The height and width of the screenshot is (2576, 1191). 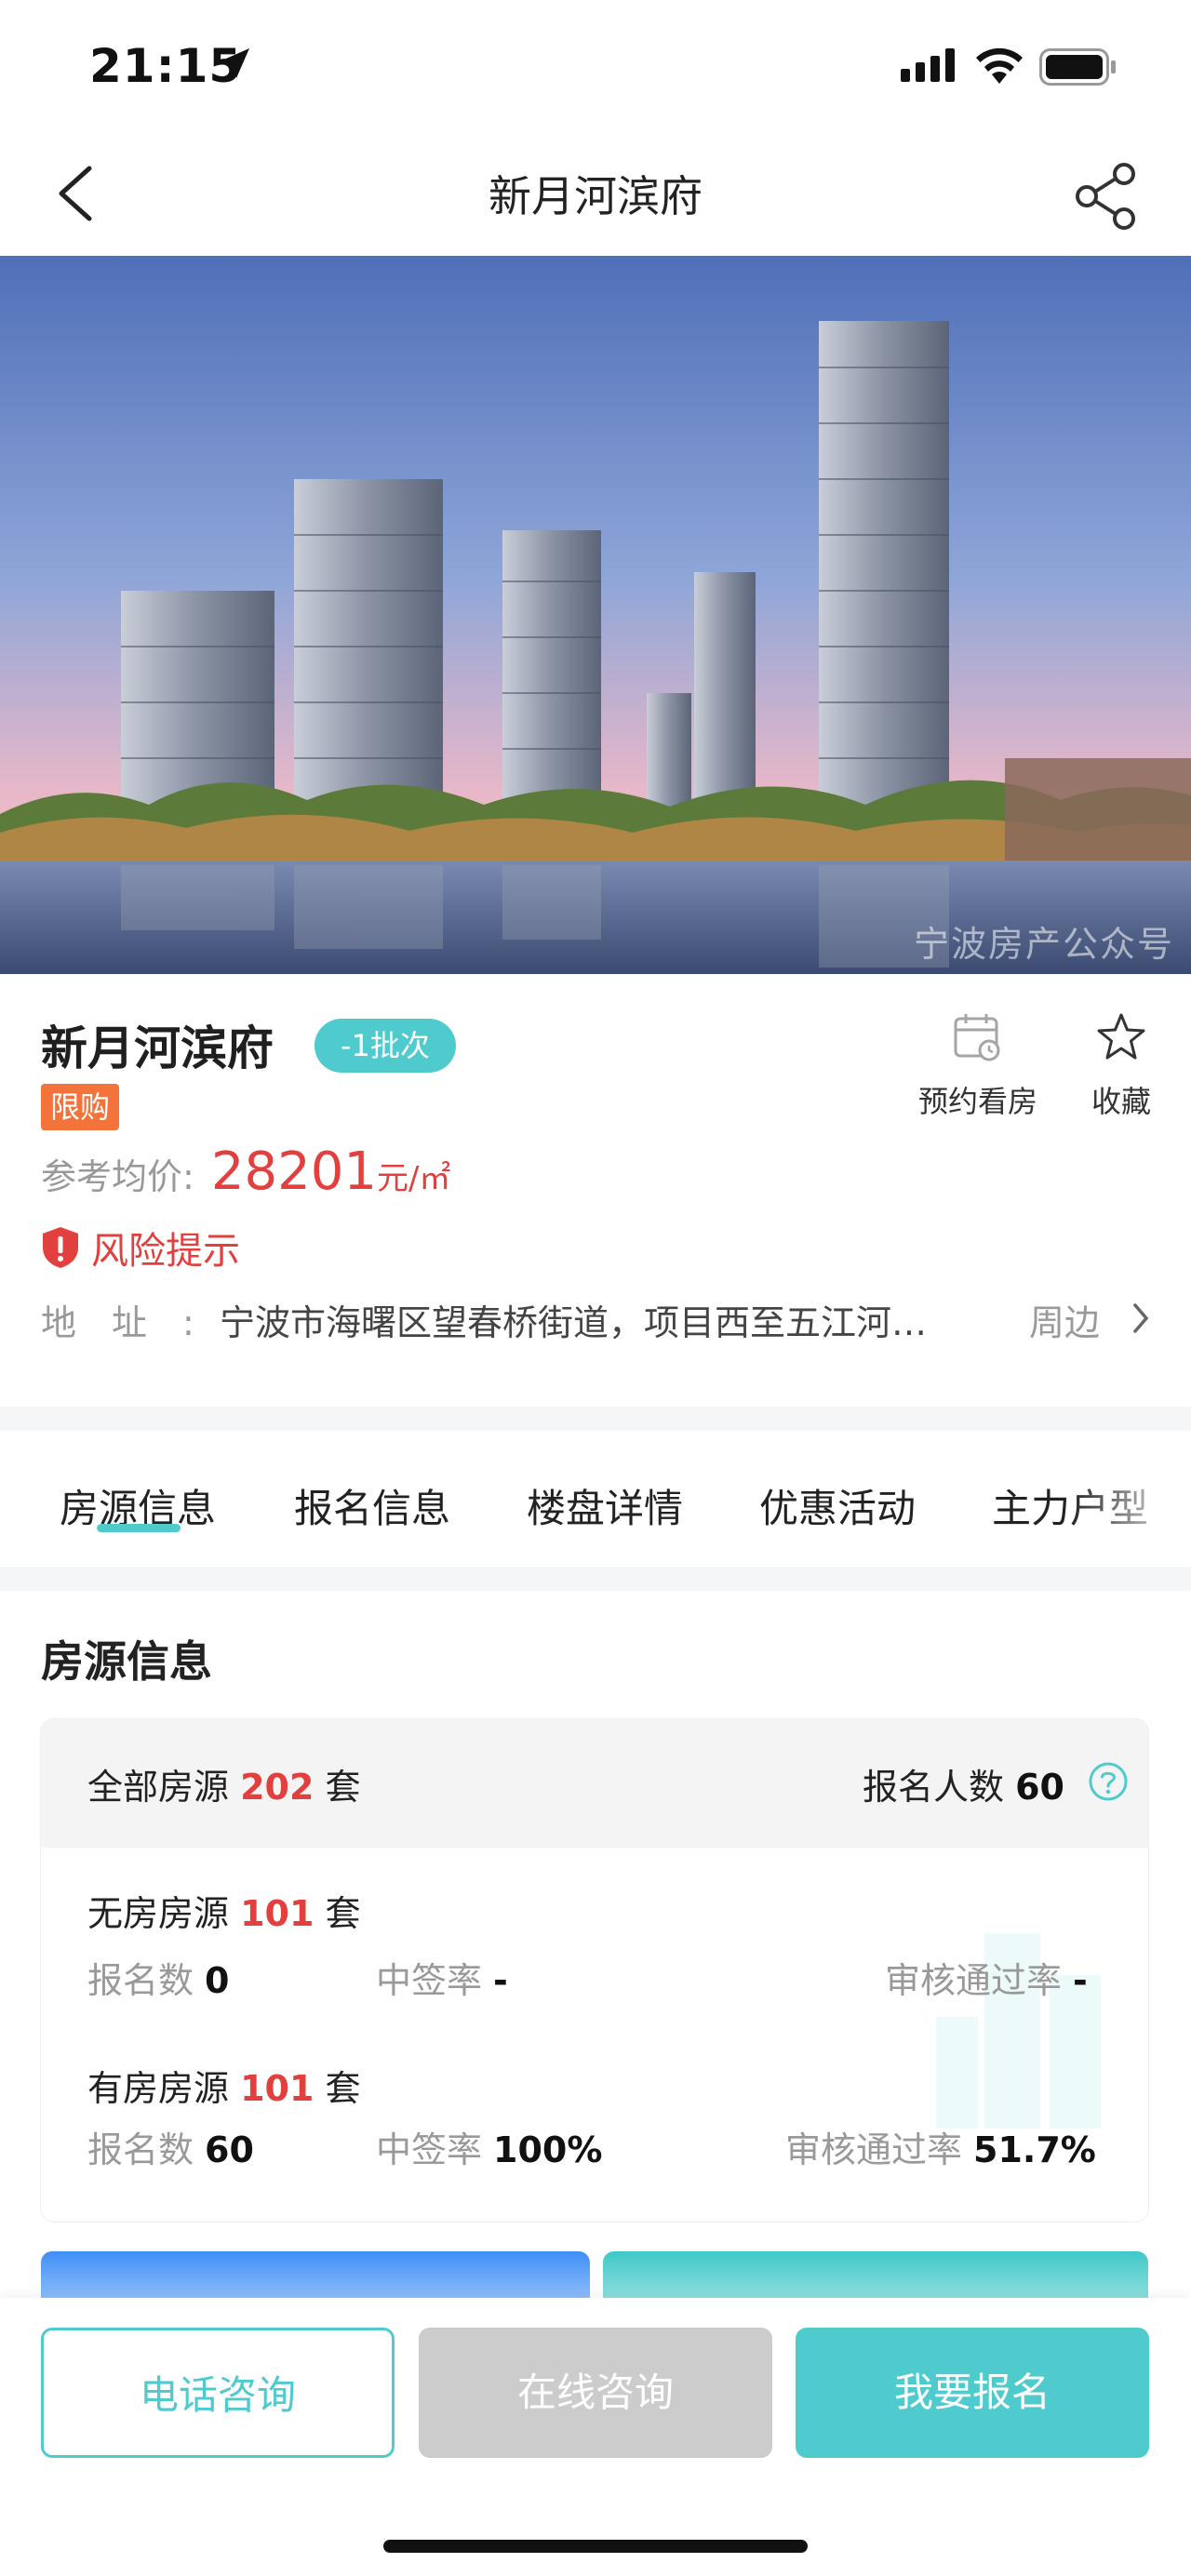 I want to click on applicants-count: 报名人数 60, so click(x=963, y=1783).